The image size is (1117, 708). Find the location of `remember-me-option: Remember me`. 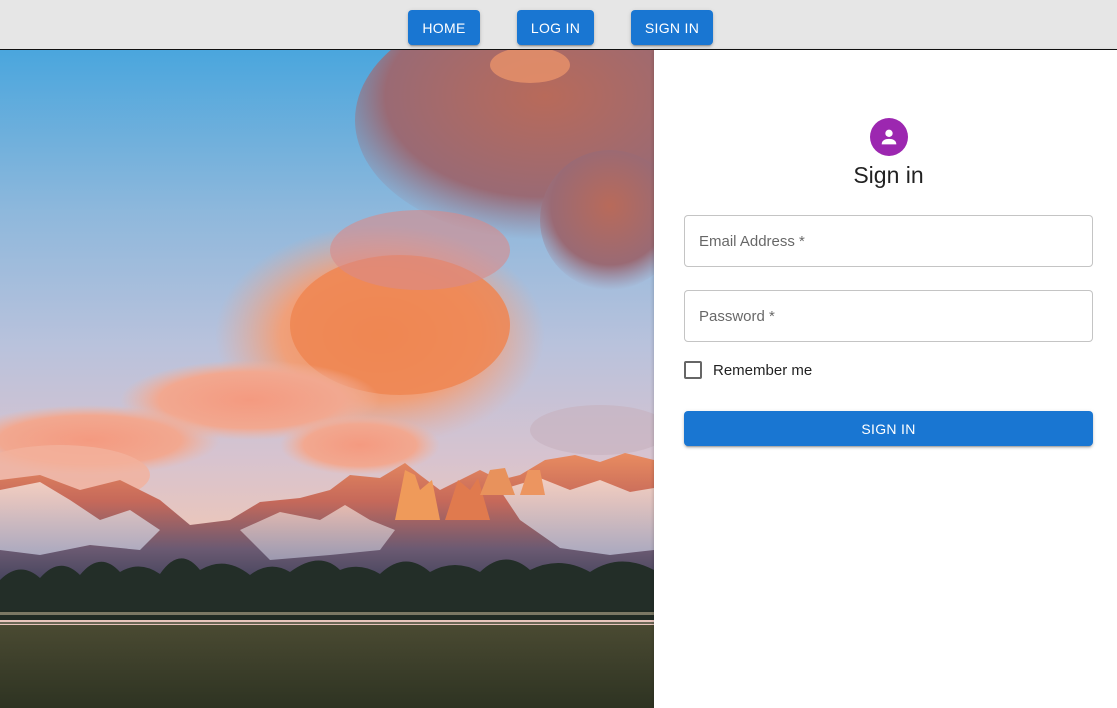

remember-me-option: Remember me is located at coordinates (748, 370).